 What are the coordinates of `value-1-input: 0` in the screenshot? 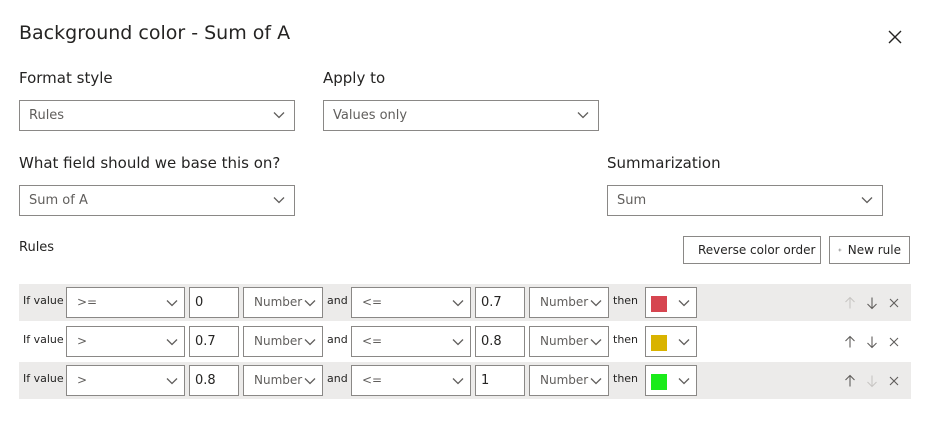 It's located at (214, 302).